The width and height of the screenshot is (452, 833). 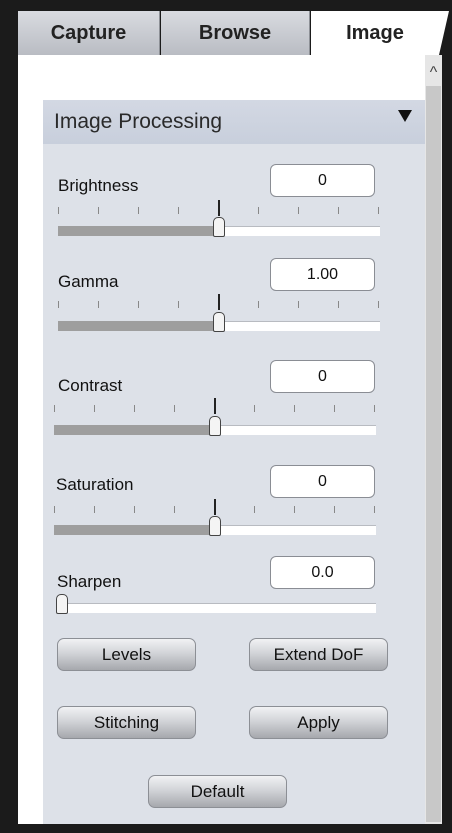 What do you see at coordinates (405, 116) in the screenshot?
I see `triangle-down-icon` at bounding box center [405, 116].